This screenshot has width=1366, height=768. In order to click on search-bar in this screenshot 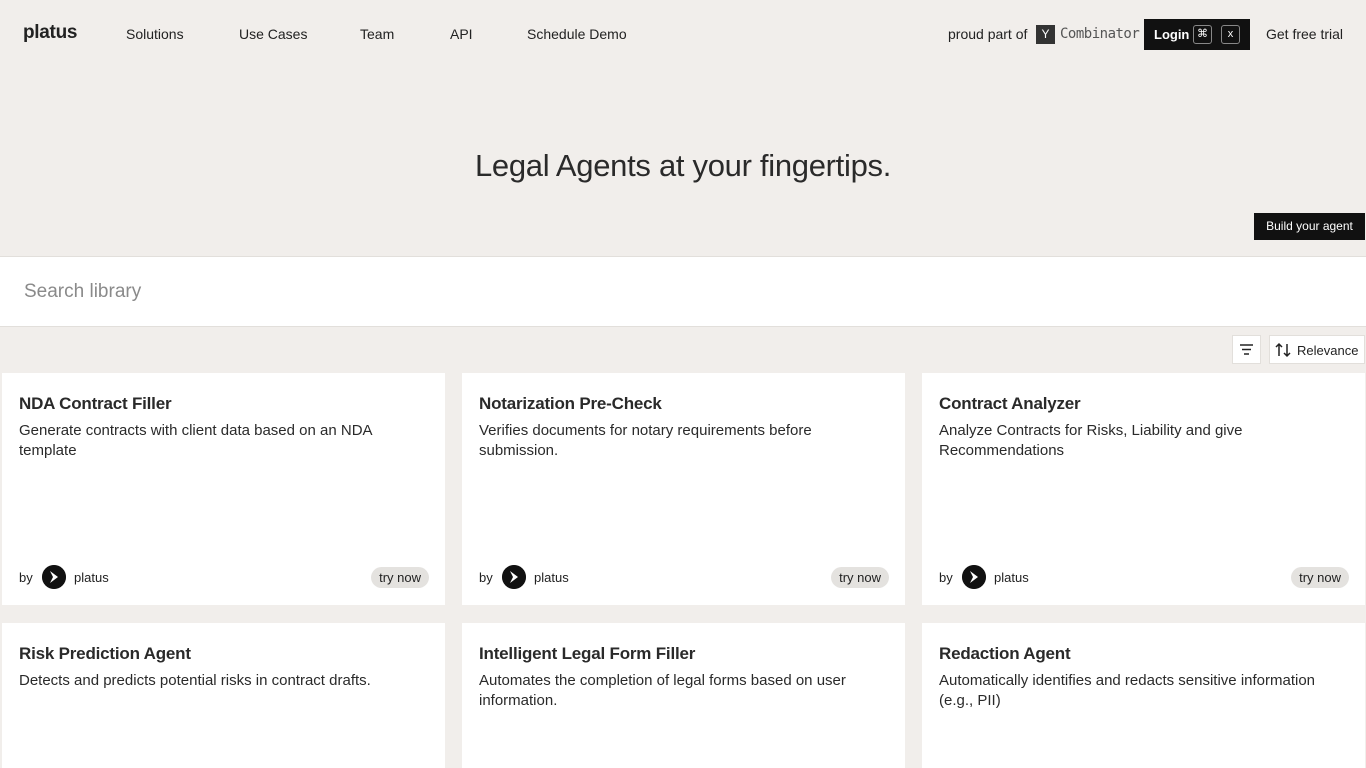, I will do `click(683, 291)`.